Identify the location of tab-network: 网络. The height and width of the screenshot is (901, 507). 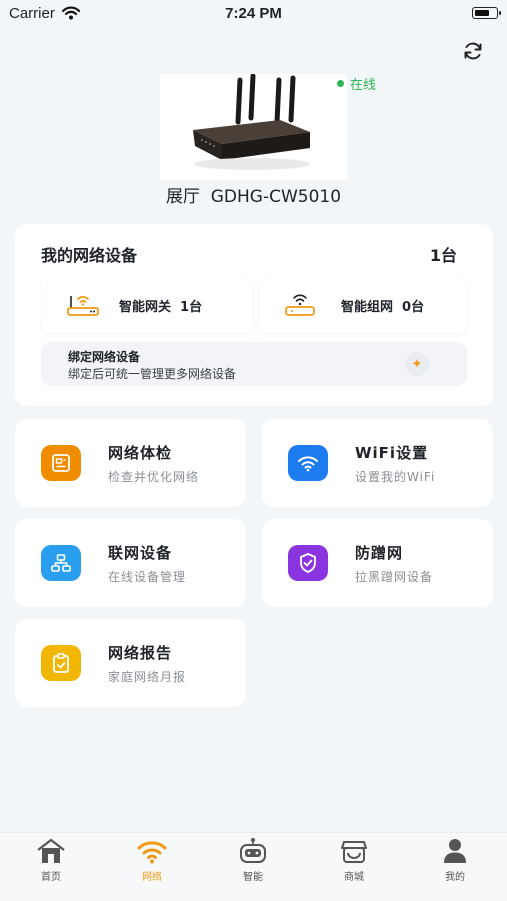
(152, 860).